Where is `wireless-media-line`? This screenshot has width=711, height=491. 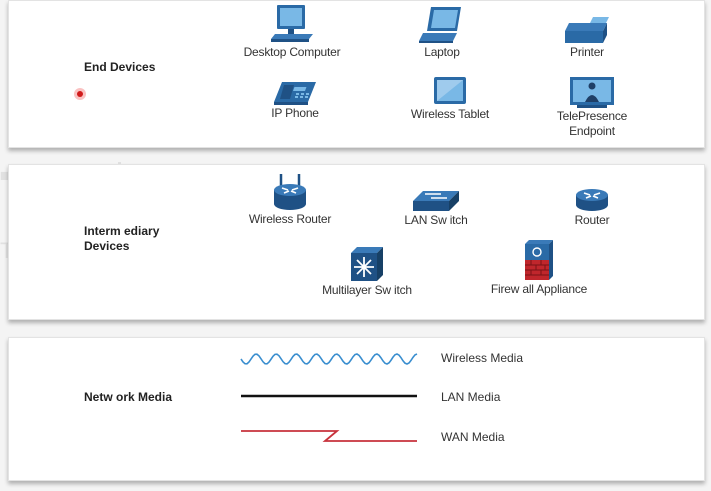 wireless-media-line is located at coordinates (329, 359).